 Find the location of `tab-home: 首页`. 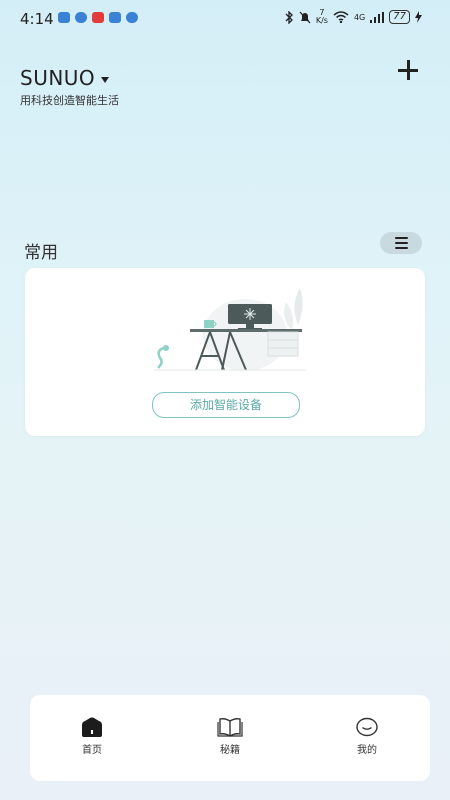

tab-home: 首页 is located at coordinates (92, 736).